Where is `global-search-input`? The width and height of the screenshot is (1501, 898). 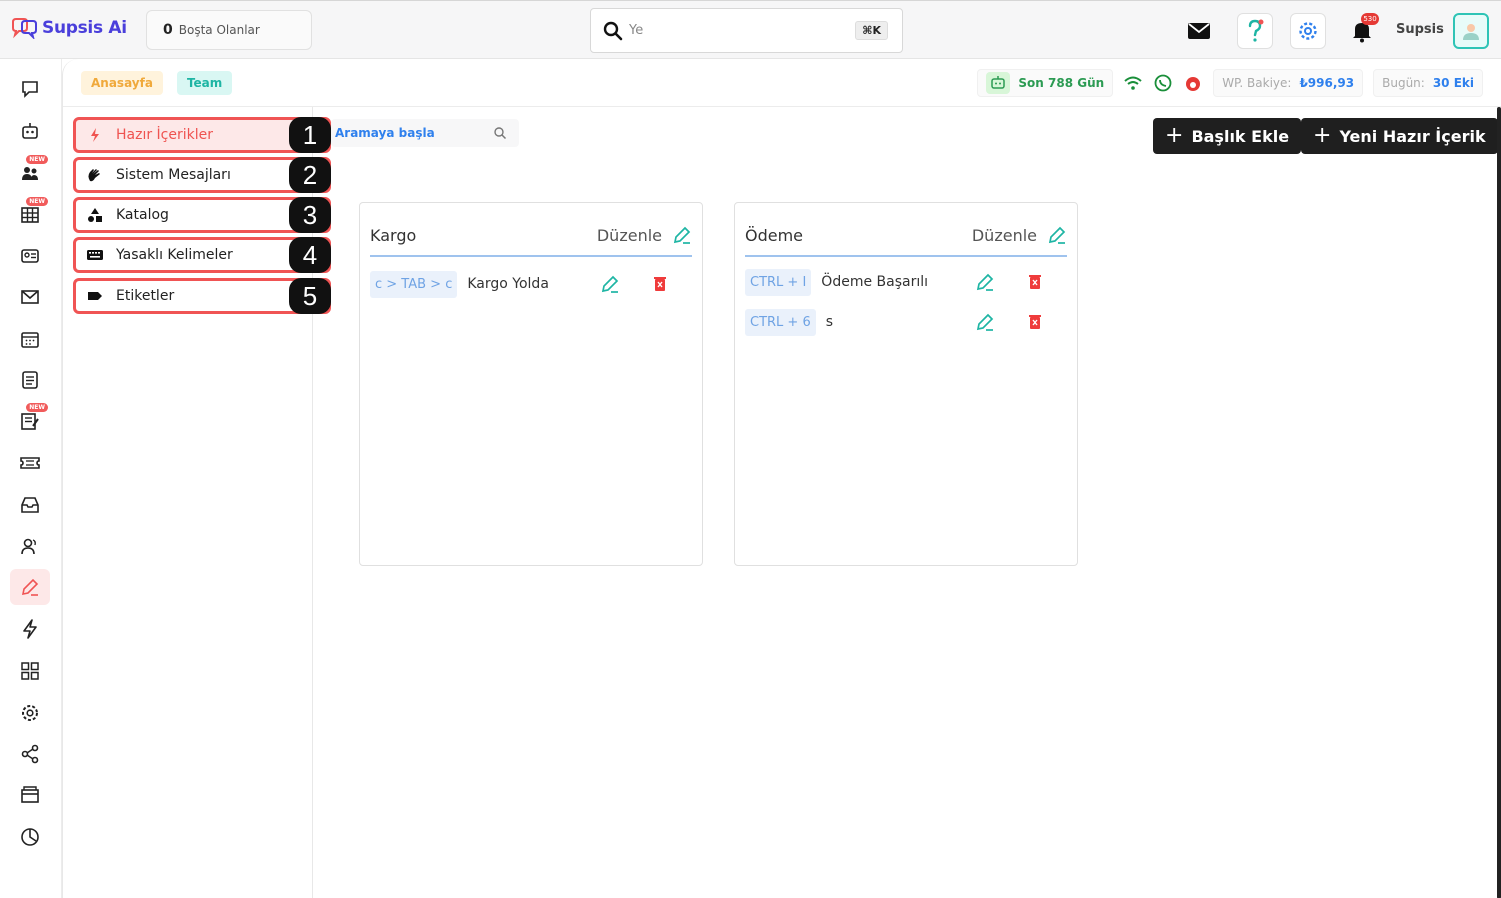
global-search-input is located at coordinates (734, 30).